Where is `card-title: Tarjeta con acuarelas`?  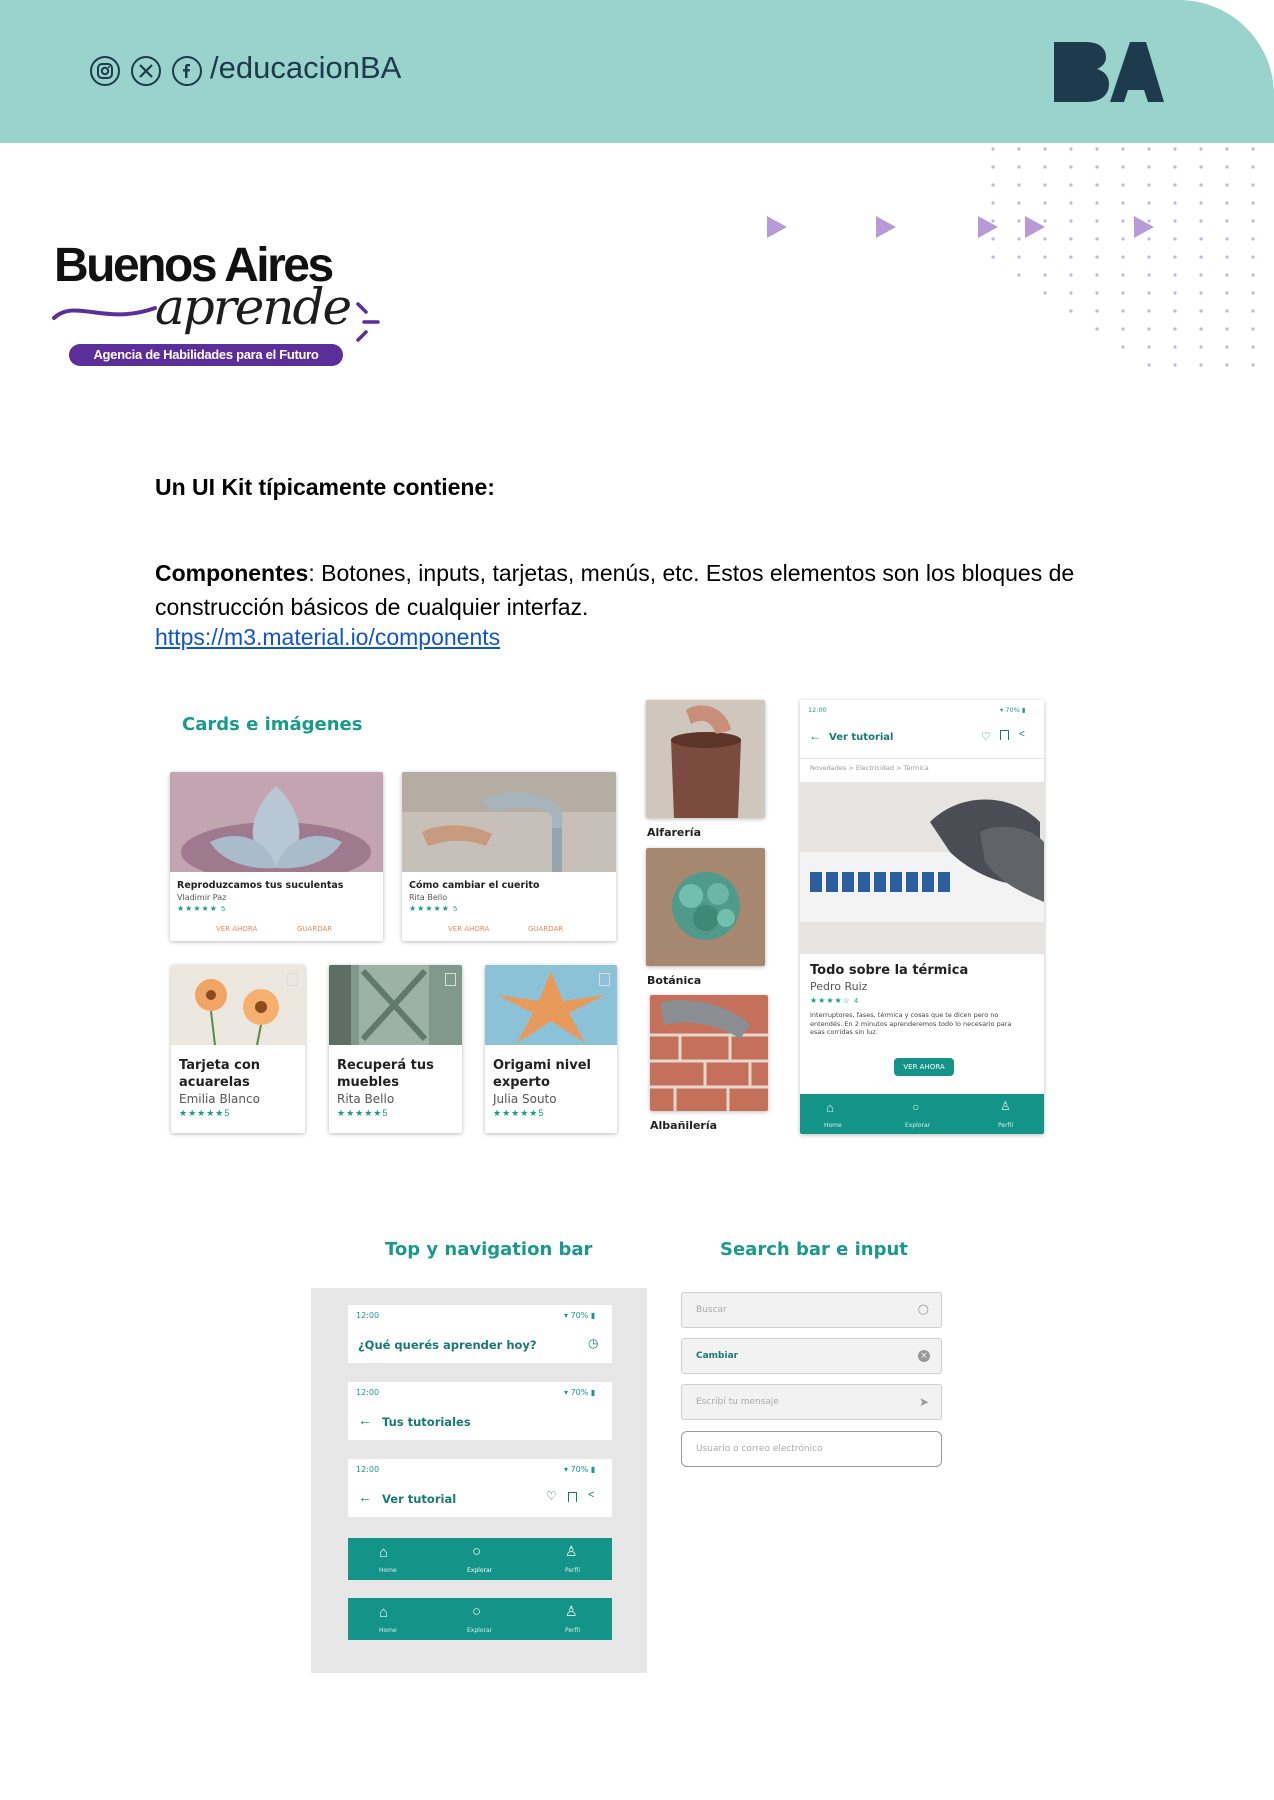 card-title: Tarjeta con acuarelas is located at coordinates (220, 1074).